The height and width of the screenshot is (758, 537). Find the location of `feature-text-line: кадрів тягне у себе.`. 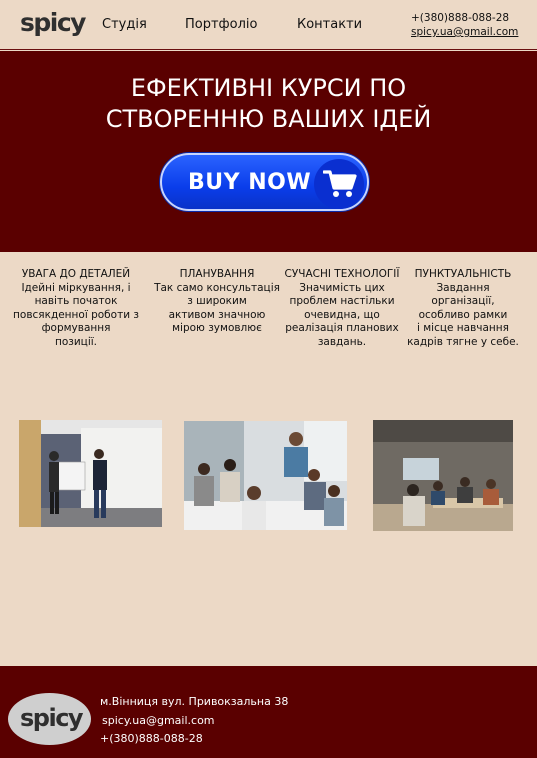

feature-text-line: кадрів тягне у себе. is located at coordinates (463, 341).